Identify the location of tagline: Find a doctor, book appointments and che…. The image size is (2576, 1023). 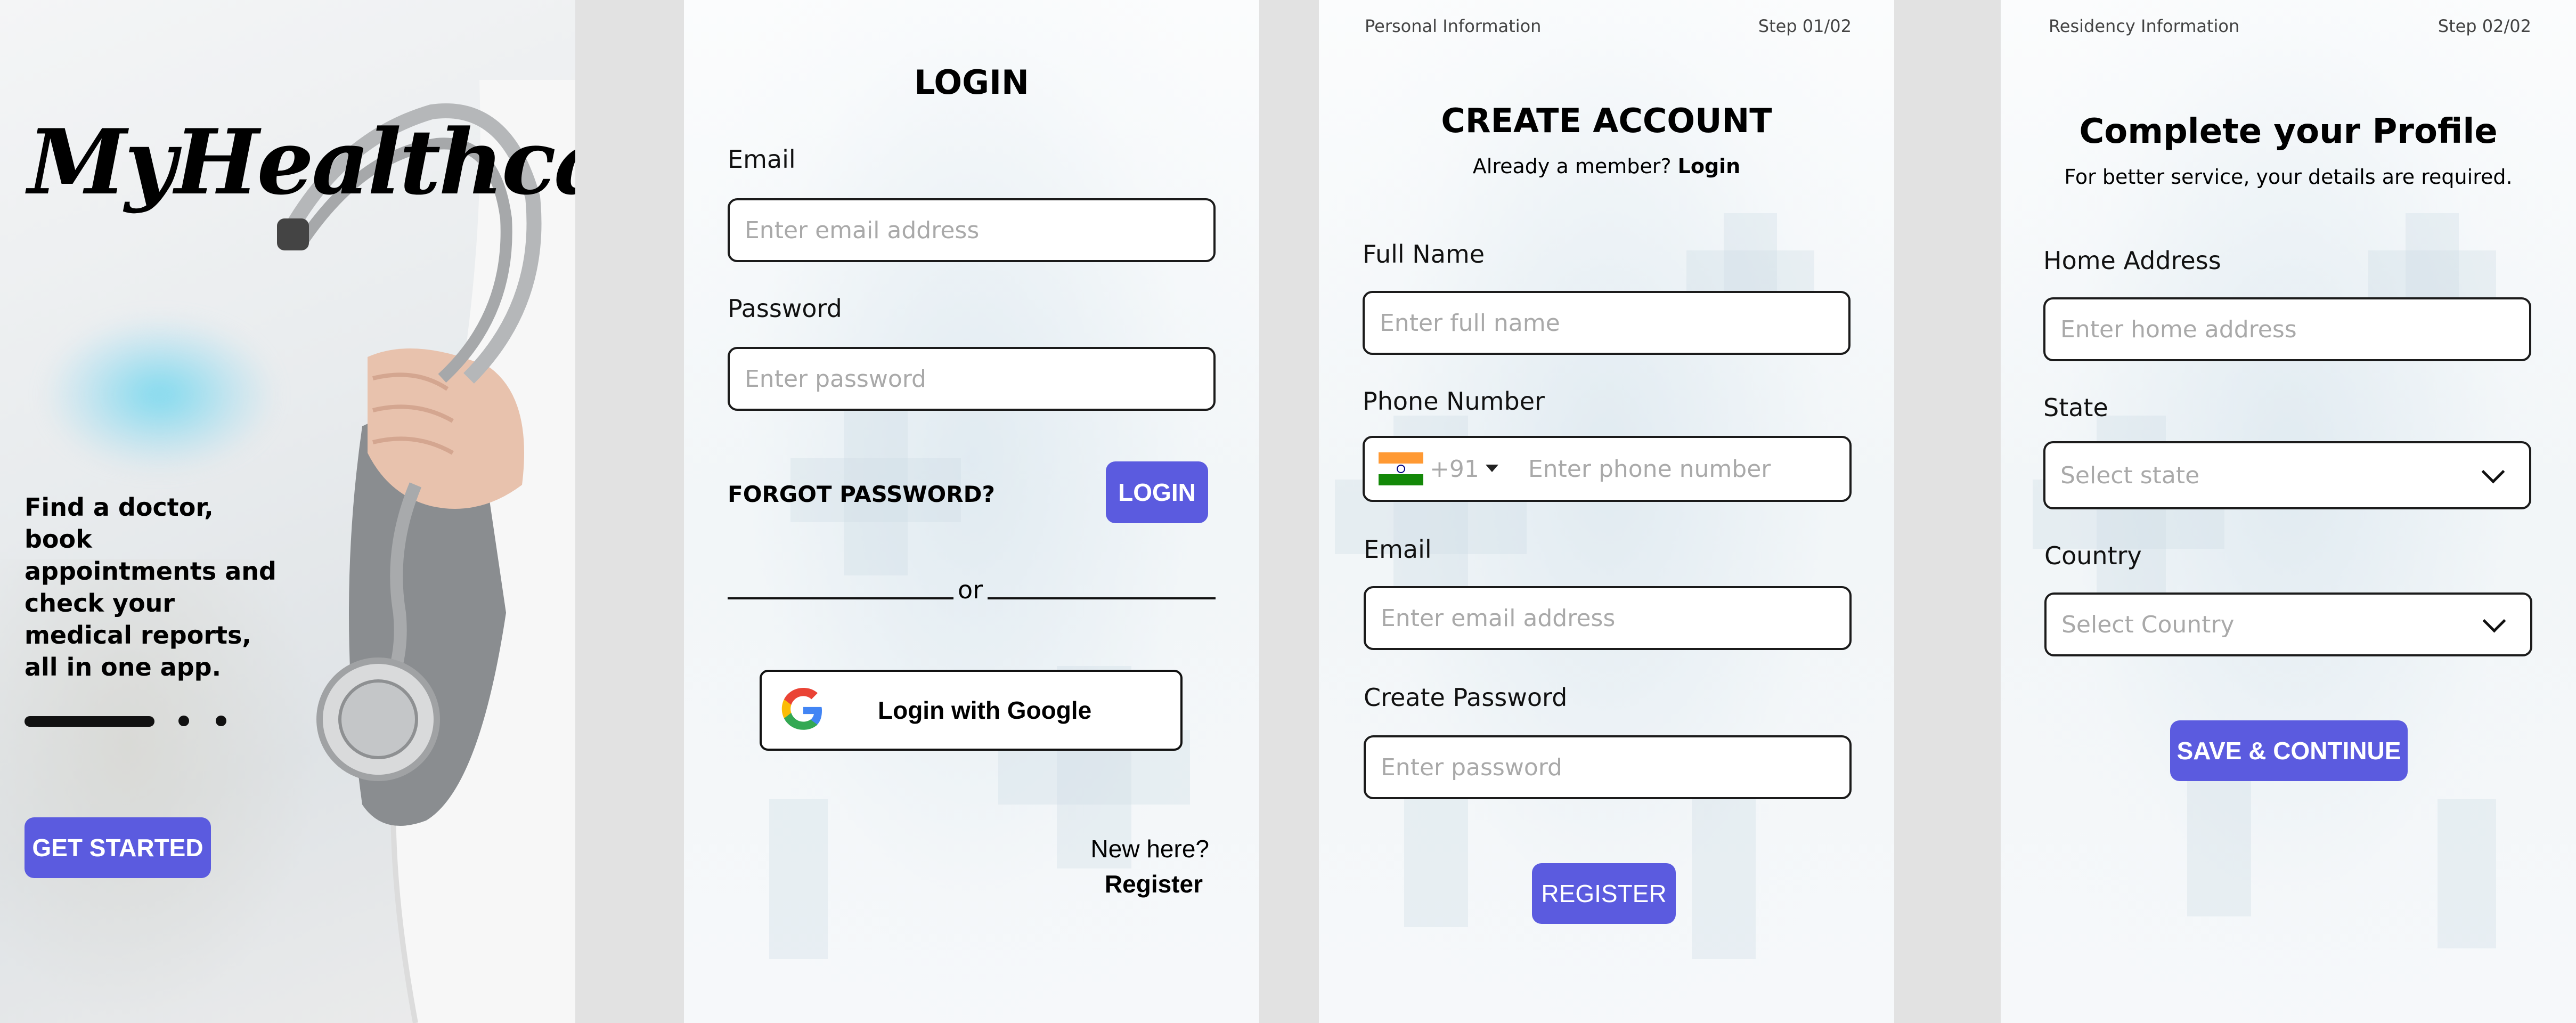
(150, 587).